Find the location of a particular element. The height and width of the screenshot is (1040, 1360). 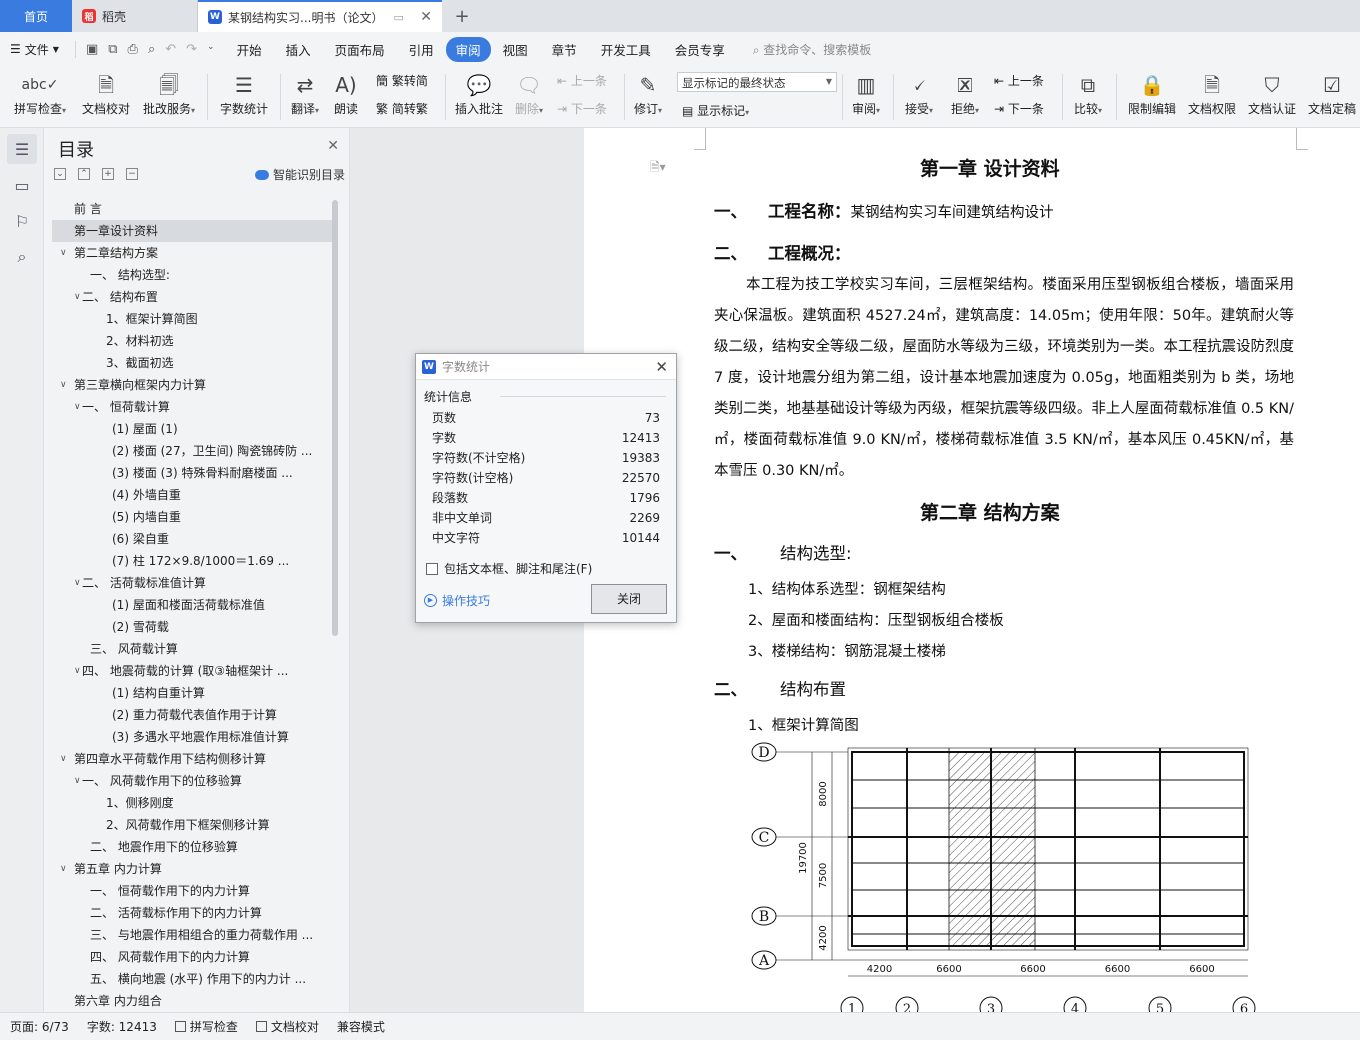

toc-item: (4) 外墙自重 is located at coordinates (192, 495).